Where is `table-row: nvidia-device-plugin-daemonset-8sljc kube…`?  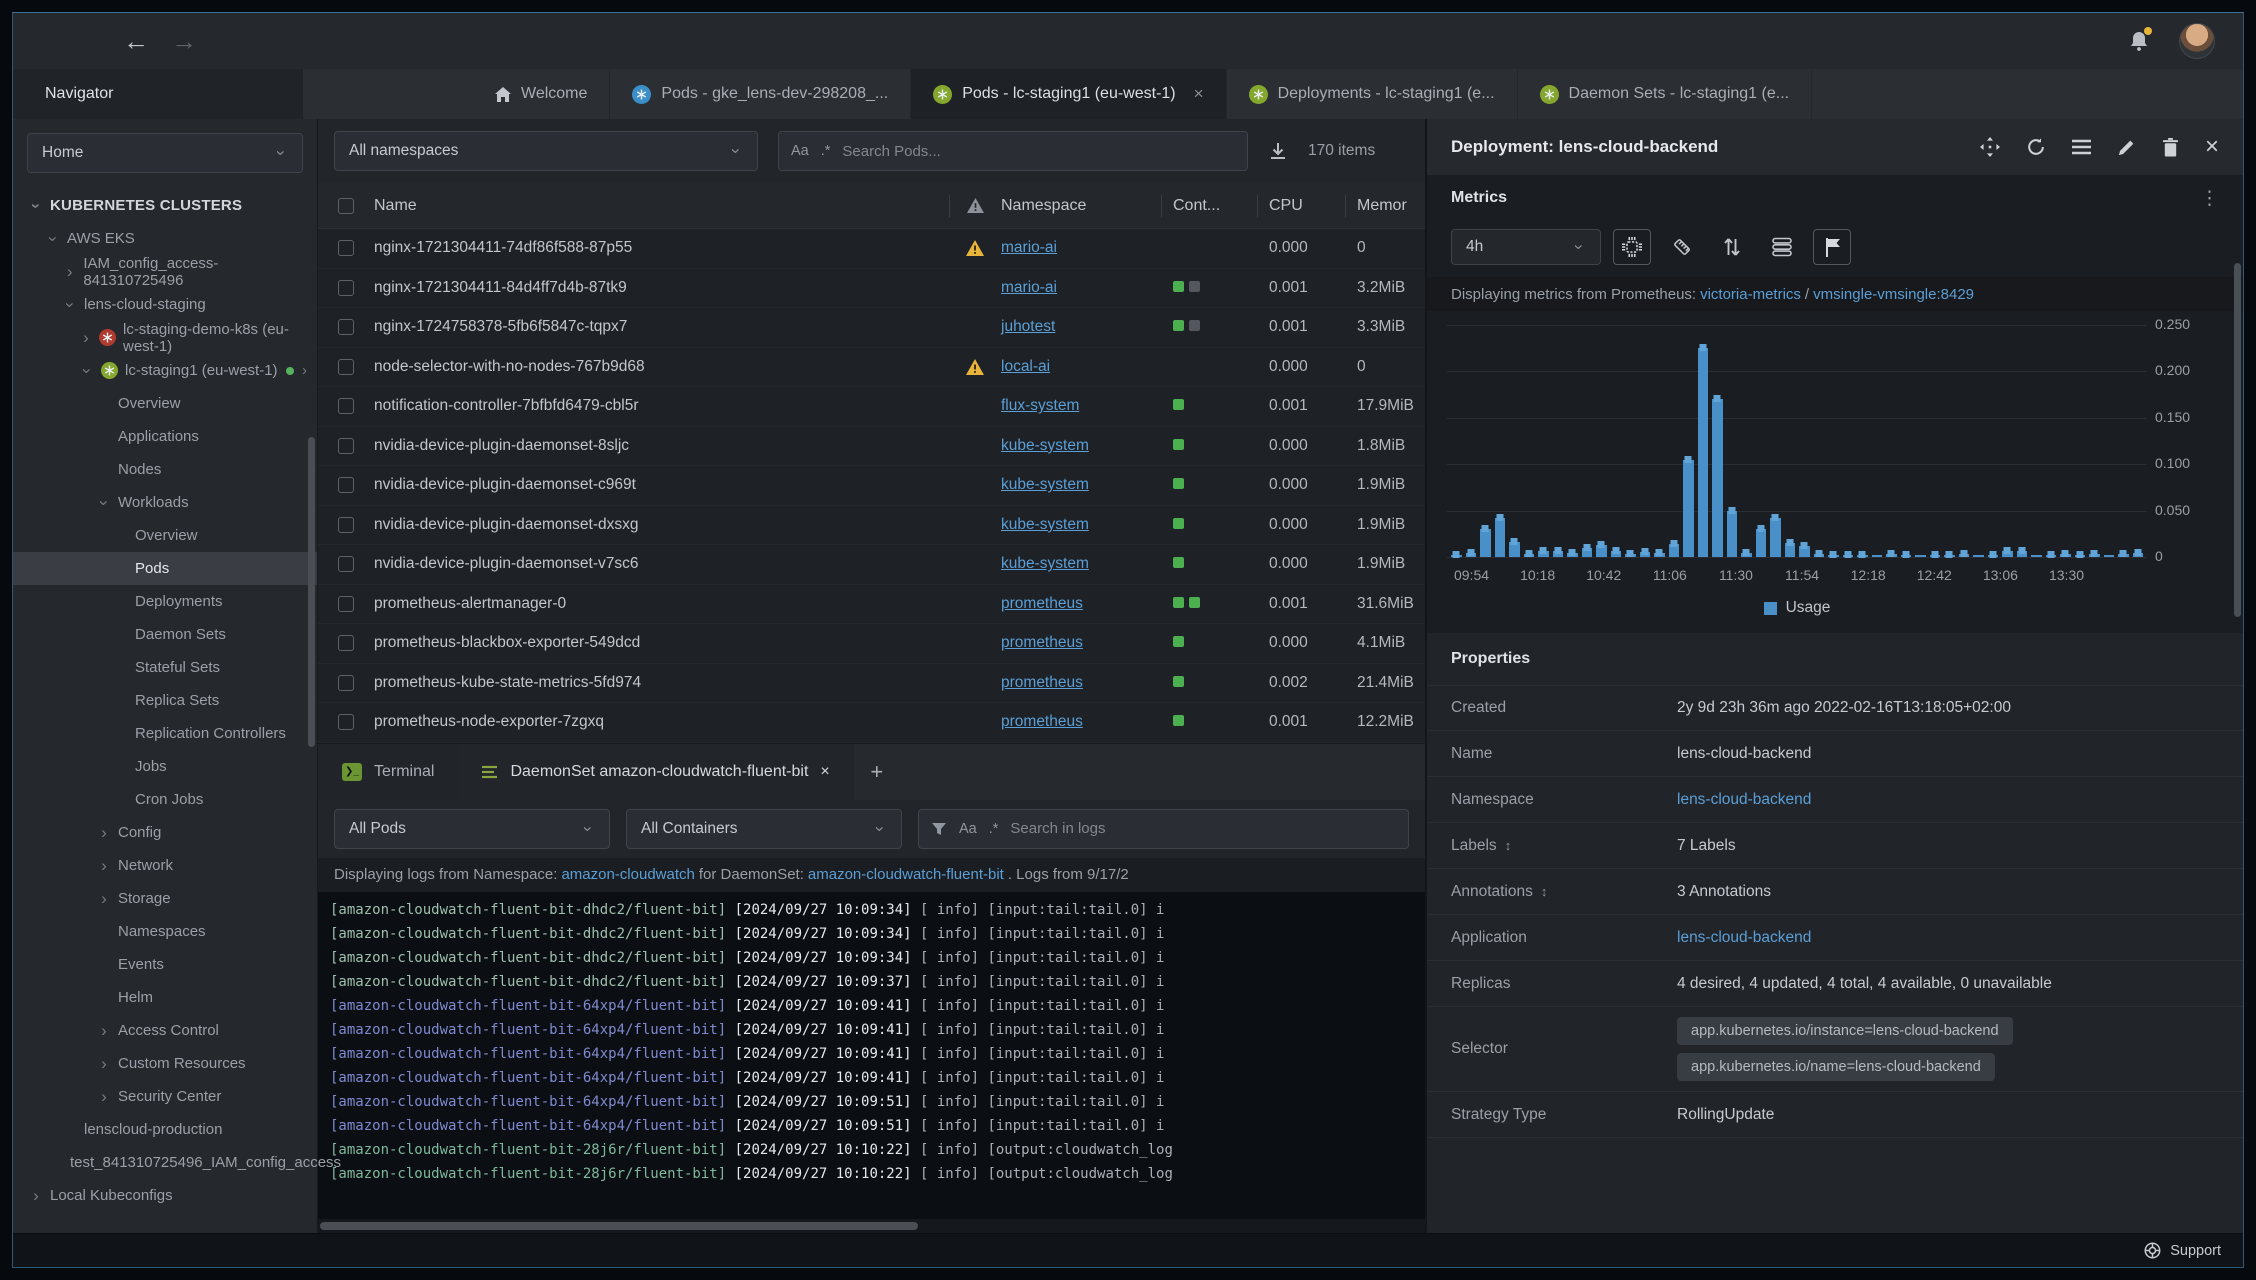
table-row: nvidia-device-plugin-daemonset-8sljc kube… is located at coordinates (871, 446).